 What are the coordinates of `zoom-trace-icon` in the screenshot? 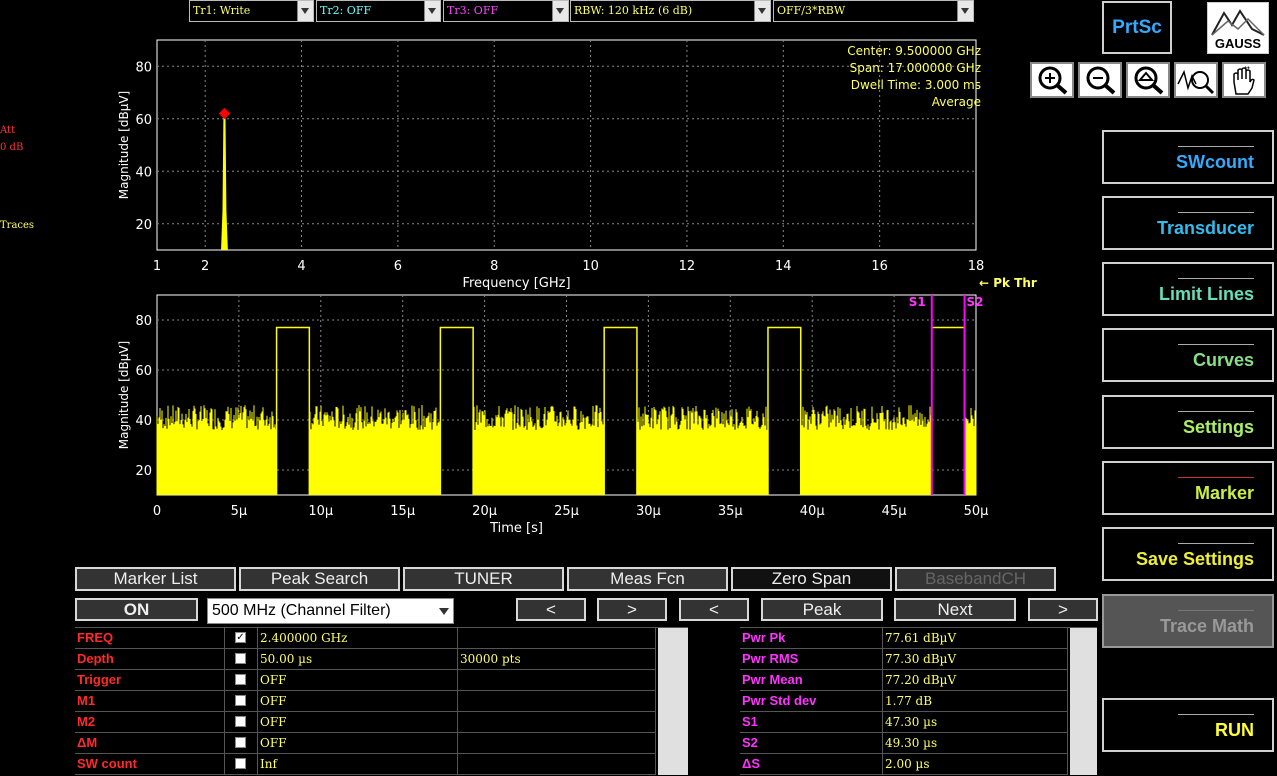 It's located at (1196, 80).